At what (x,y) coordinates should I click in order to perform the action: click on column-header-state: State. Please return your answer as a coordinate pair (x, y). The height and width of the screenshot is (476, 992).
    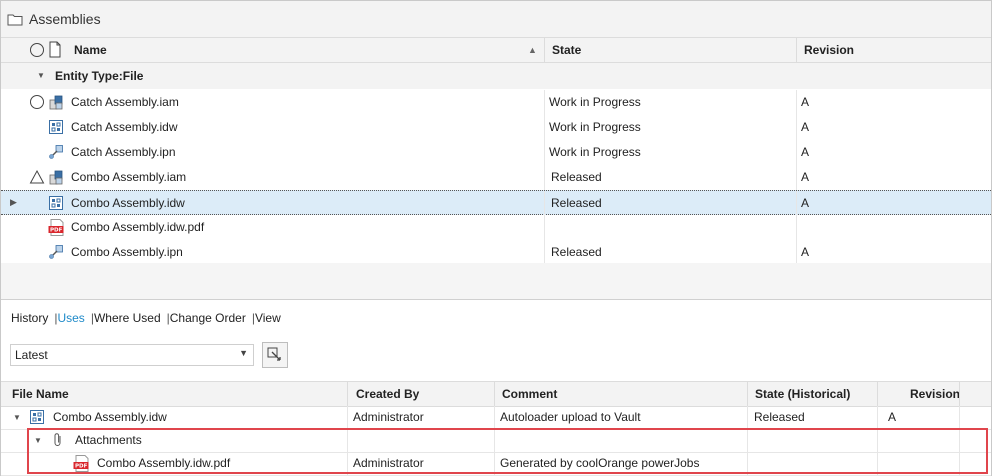
    Looking at the image, I should click on (566, 50).